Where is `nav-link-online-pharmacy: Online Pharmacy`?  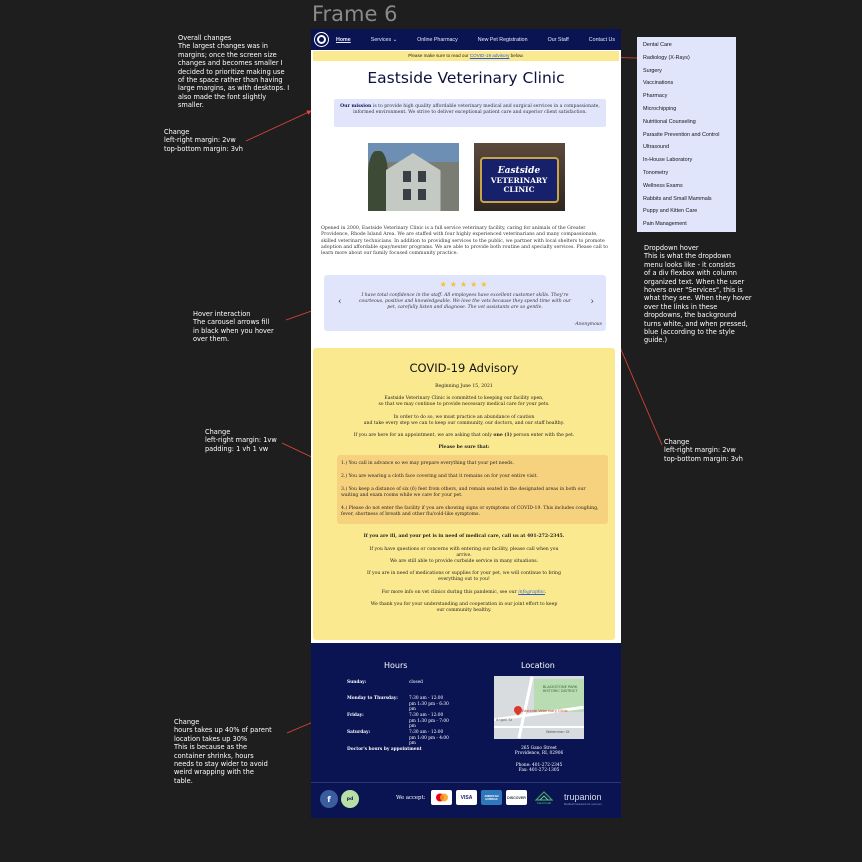 nav-link-online-pharmacy: Online Pharmacy is located at coordinates (437, 40).